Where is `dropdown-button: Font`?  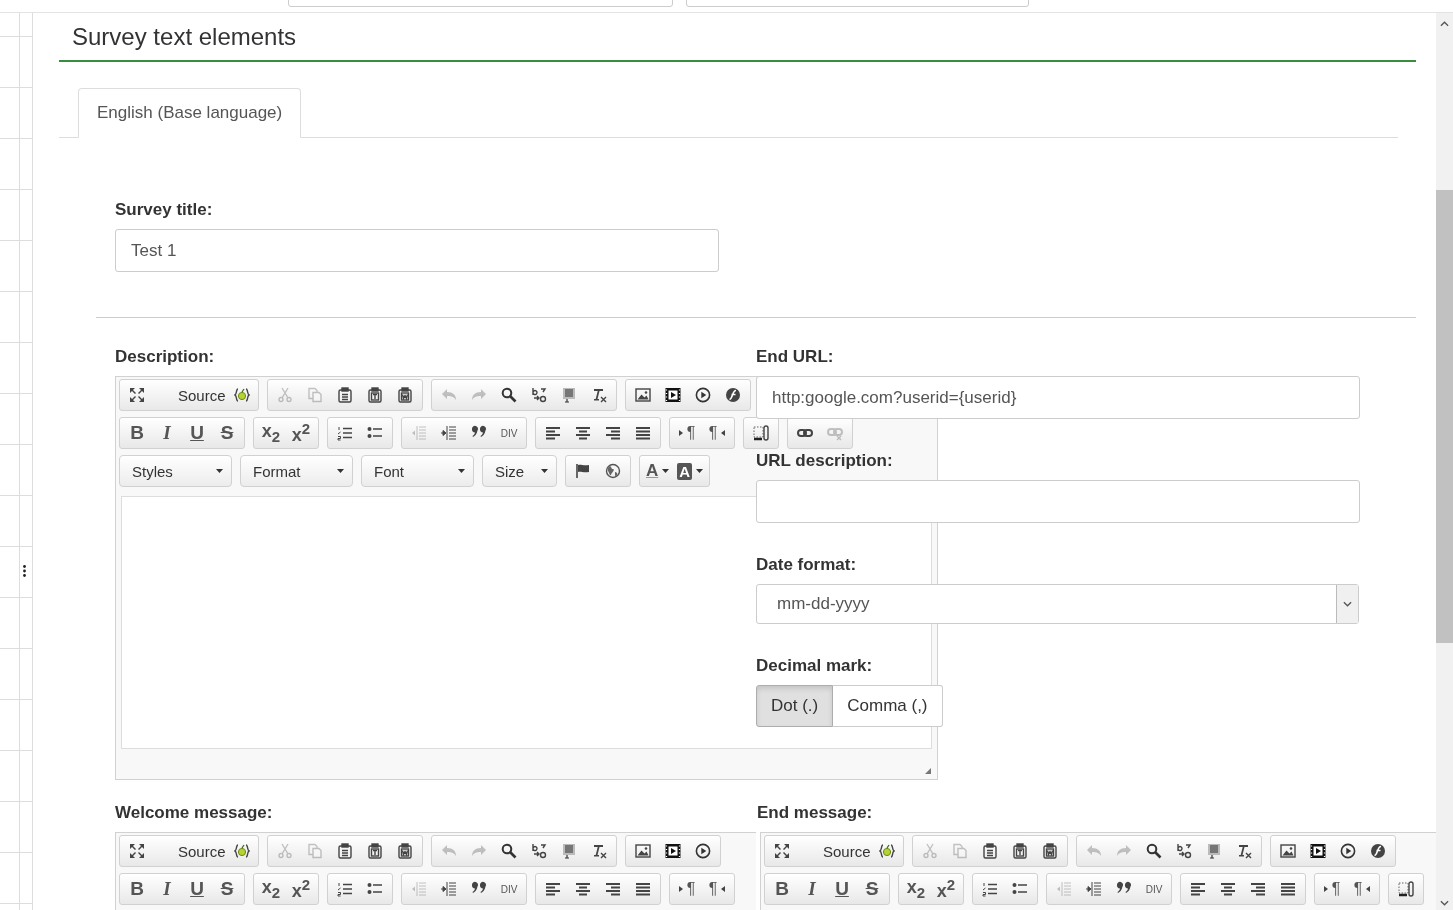 dropdown-button: Font is located at coordinates (417, 471).